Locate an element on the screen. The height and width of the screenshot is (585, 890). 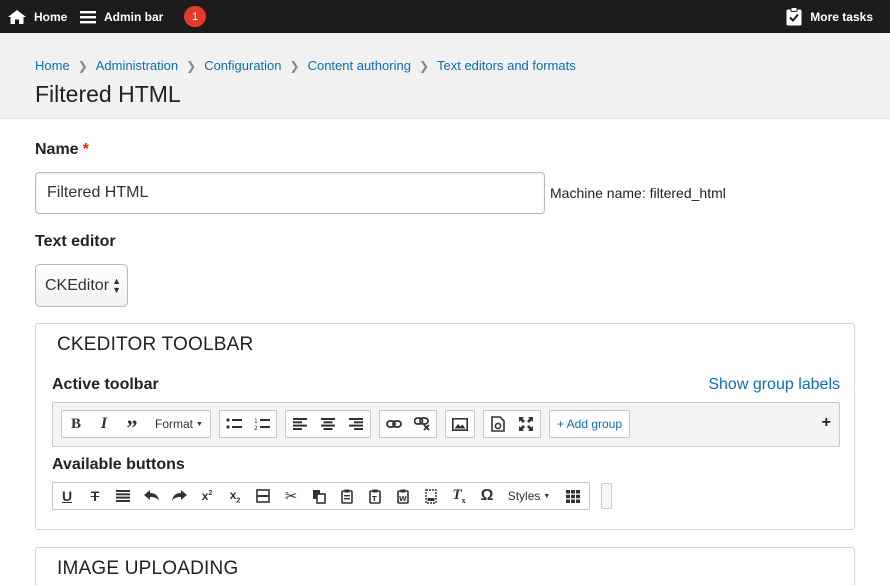
active-toolbar: B I ” Format ▼ 12 + Add group + is located at coordinates (446, 424).